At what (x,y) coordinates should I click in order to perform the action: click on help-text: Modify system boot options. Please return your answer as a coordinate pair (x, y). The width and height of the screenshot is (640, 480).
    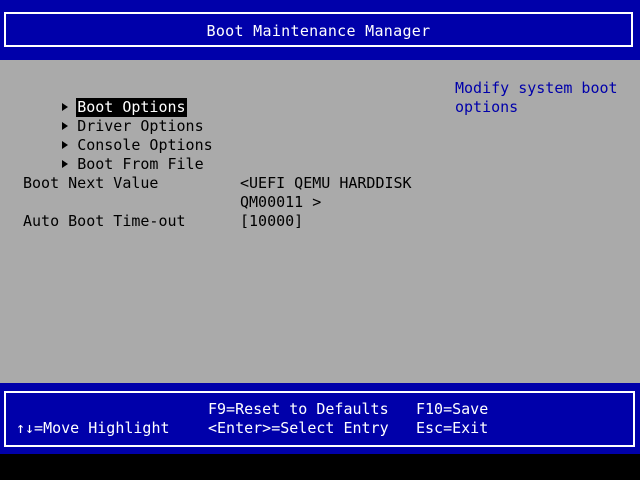
    Looking at the image, I should click on (536, 97).